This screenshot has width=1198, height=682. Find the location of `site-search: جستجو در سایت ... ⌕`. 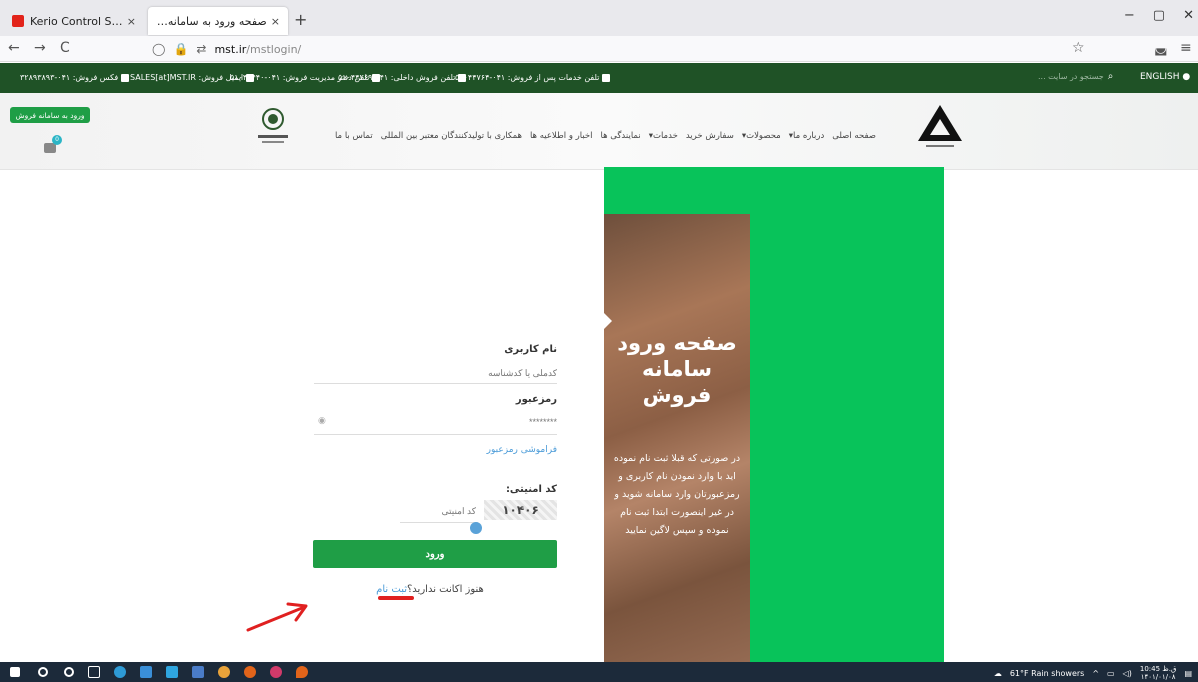

site-search: جستجو در سایت ... ⌕ is located at coordinates (1075, 76).